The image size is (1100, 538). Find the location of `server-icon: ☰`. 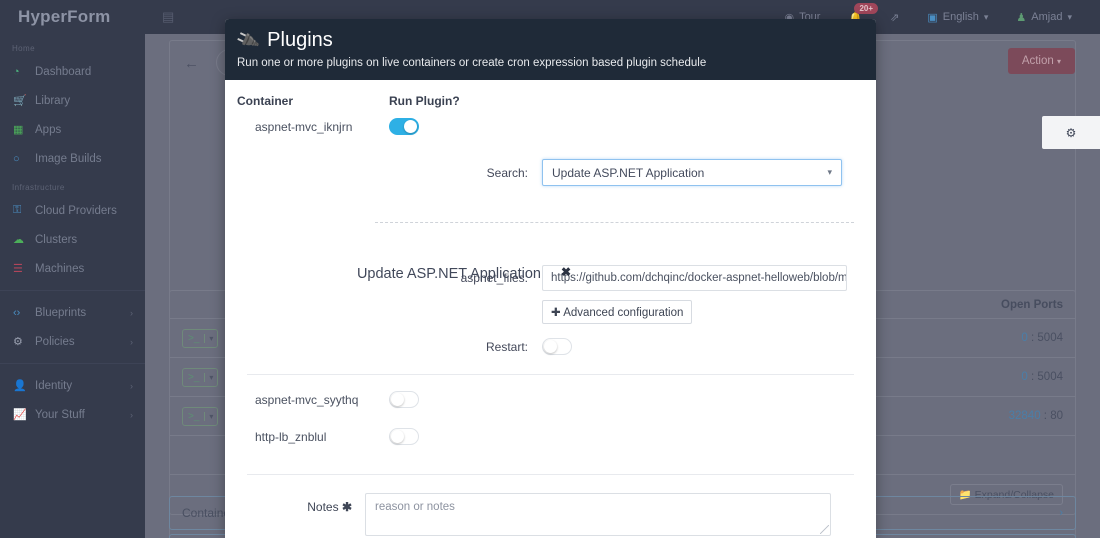

server-icon: ☰ is located at coordinates (18, 269).